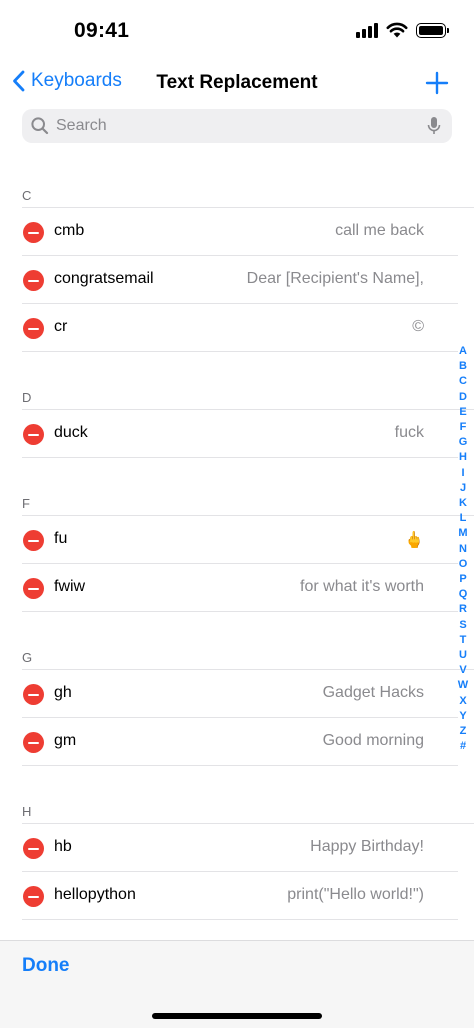  What do you see at coordinates (463, 655) in the screenshot?
I see `index-letter: U` at bounding box center [463, 655].